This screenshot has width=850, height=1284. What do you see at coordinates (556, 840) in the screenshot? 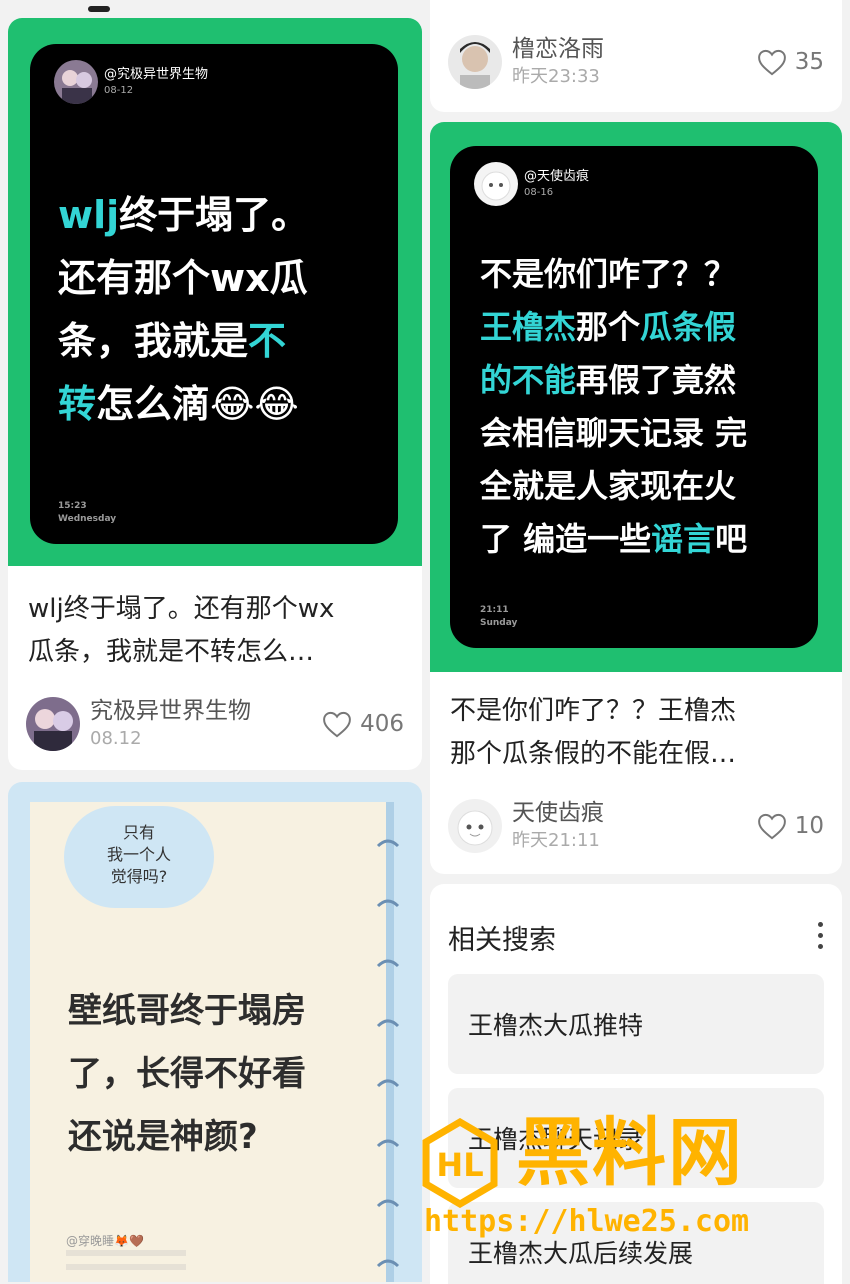
I see `post-date: 昨天21:11` at bounding box center [556, 840].